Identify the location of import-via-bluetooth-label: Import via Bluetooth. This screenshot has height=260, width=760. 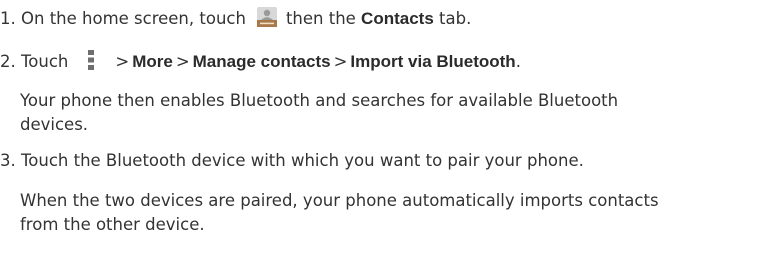
(433, 61).